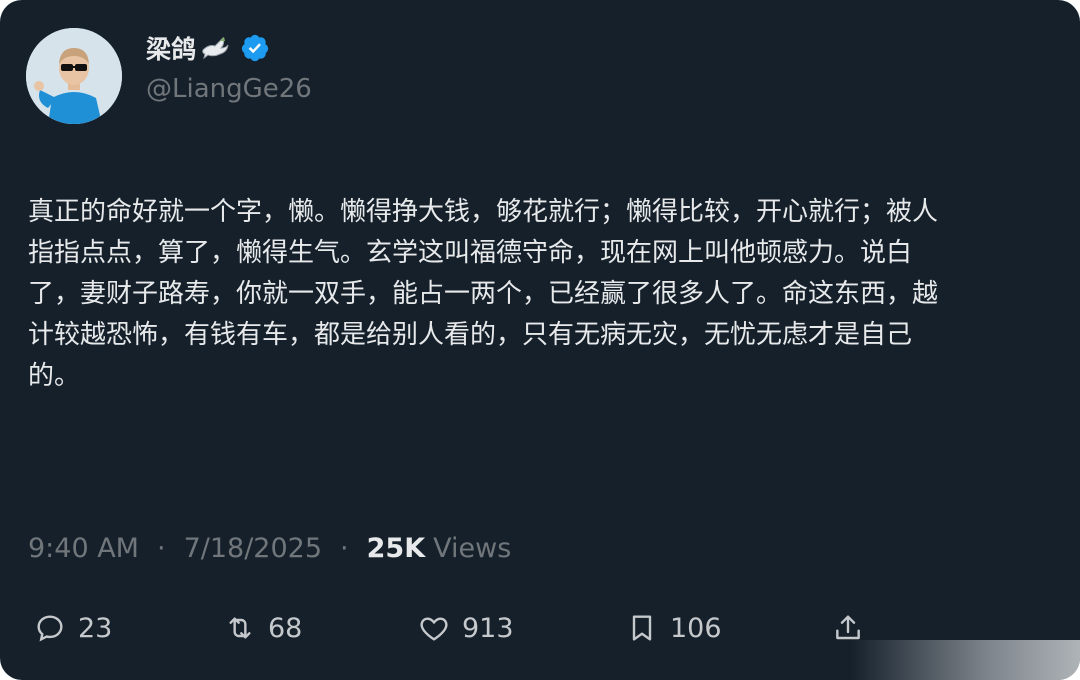 The image size is (1080, 680). What do you see at coordinates (171, 48) in the screenshot?
I see `display-name: 梁鸽` at bounding box center [171, 48].